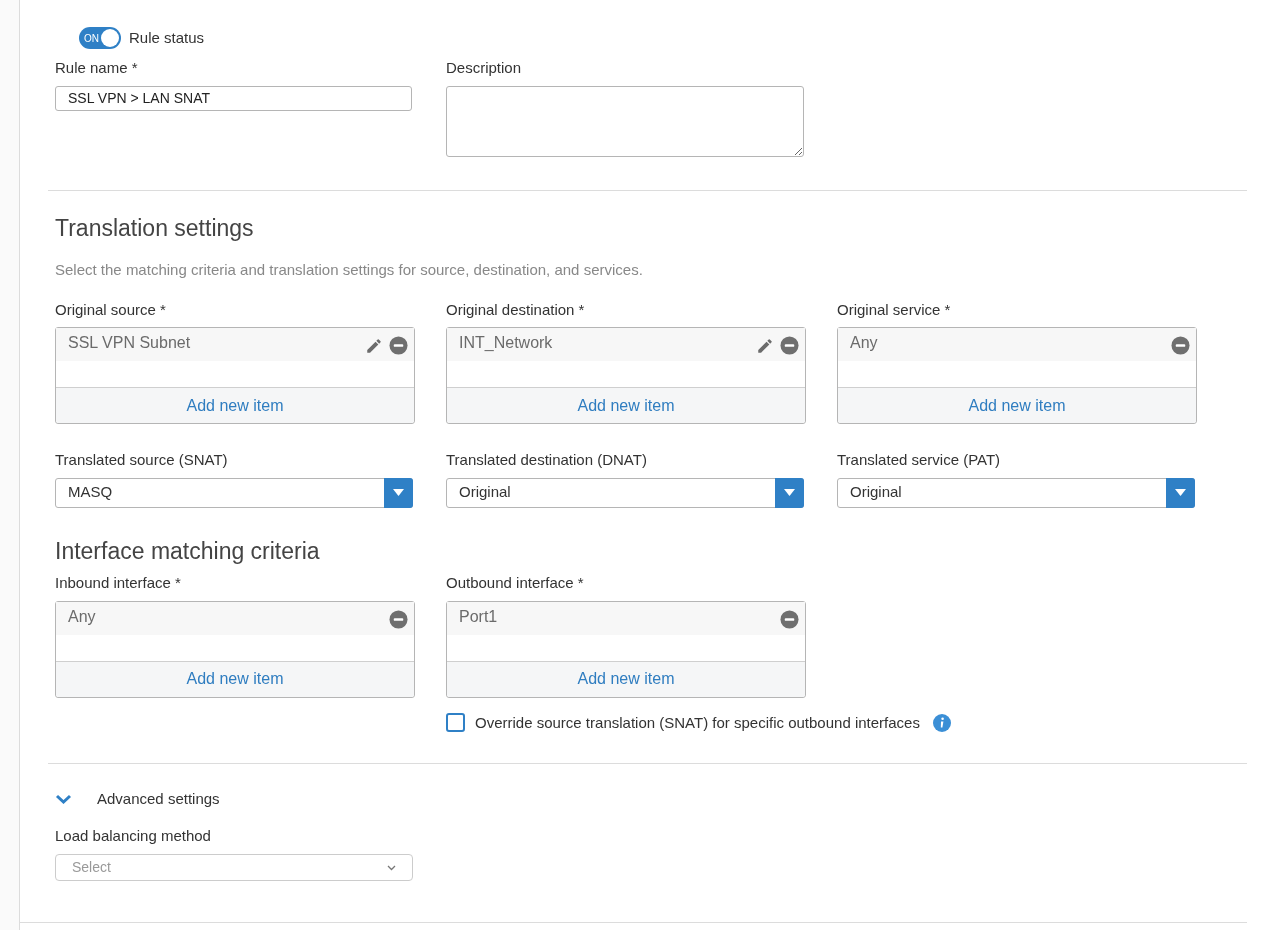 Image resolution: width=1280 pixels, height=930 pixels. Describe the element at coordinates (894, 309) in the screenshot. I see `field-label: Original service *` at that location.